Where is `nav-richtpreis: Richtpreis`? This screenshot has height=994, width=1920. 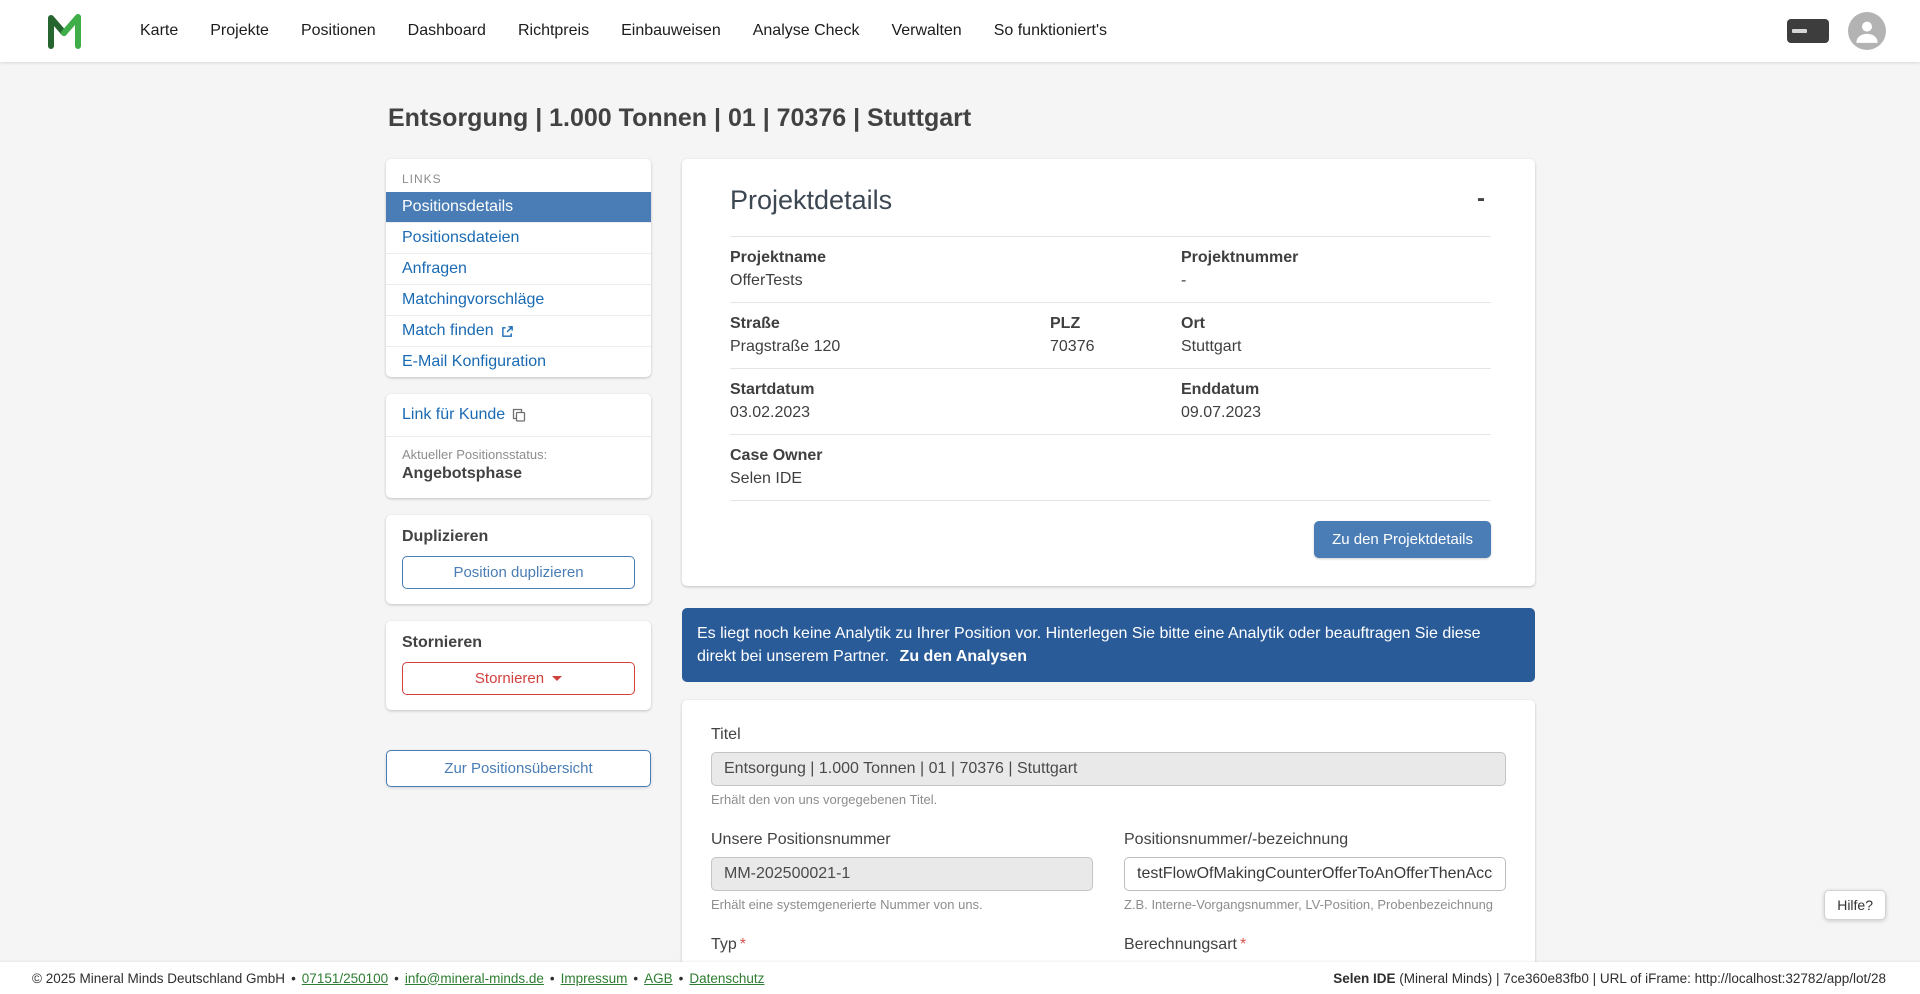
nav-richtpreis: Richtpreis is located at coordinates (553, 31).